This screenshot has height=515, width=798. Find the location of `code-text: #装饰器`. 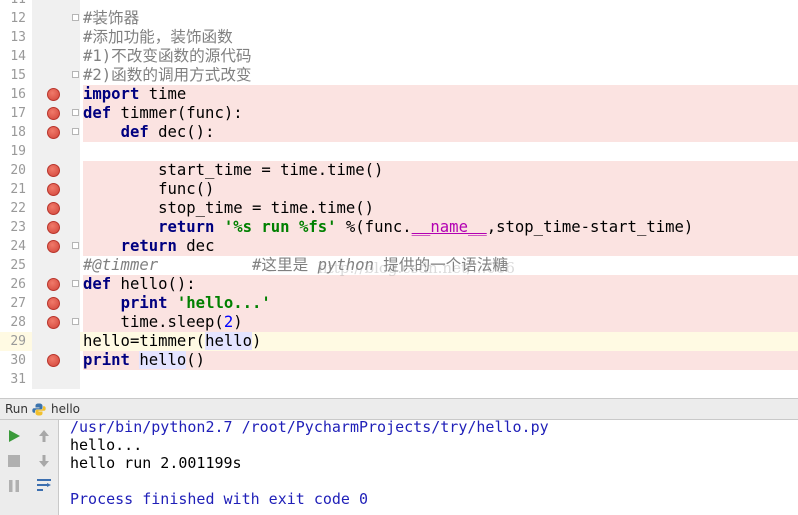

code-text: #装饰器 is located at coordinates (440, 18).